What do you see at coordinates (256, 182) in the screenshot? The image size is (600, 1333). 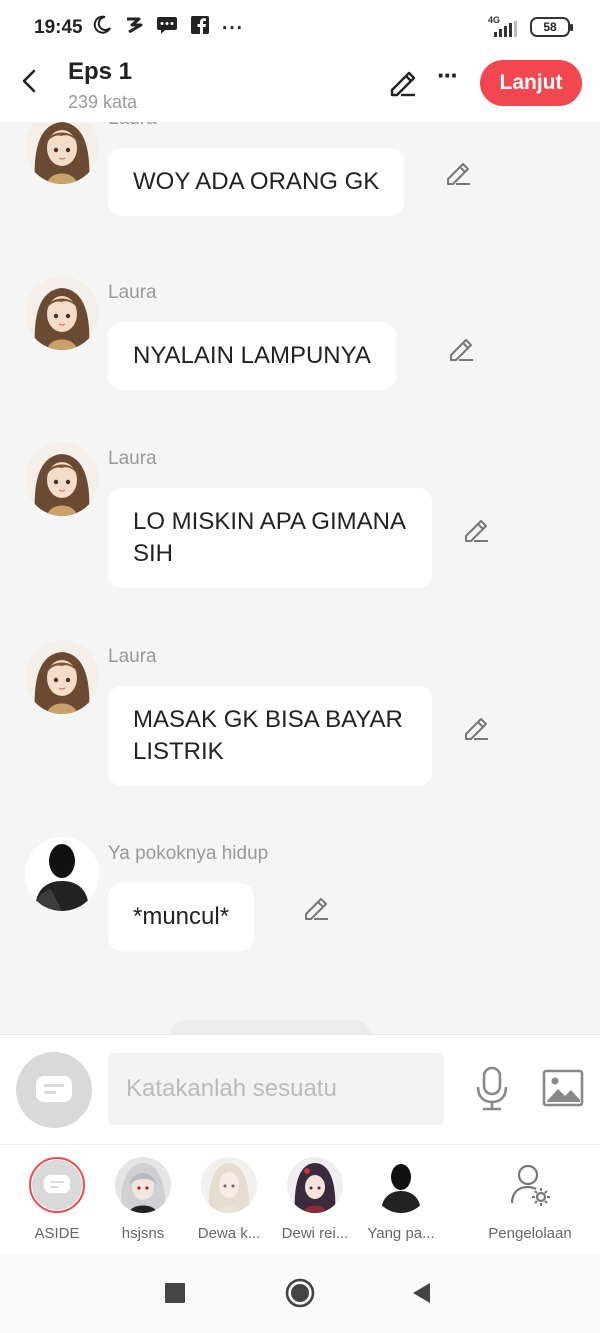 I see `message-bubble: WOY ADA ORANG GK` at bounding box center [256, 182].